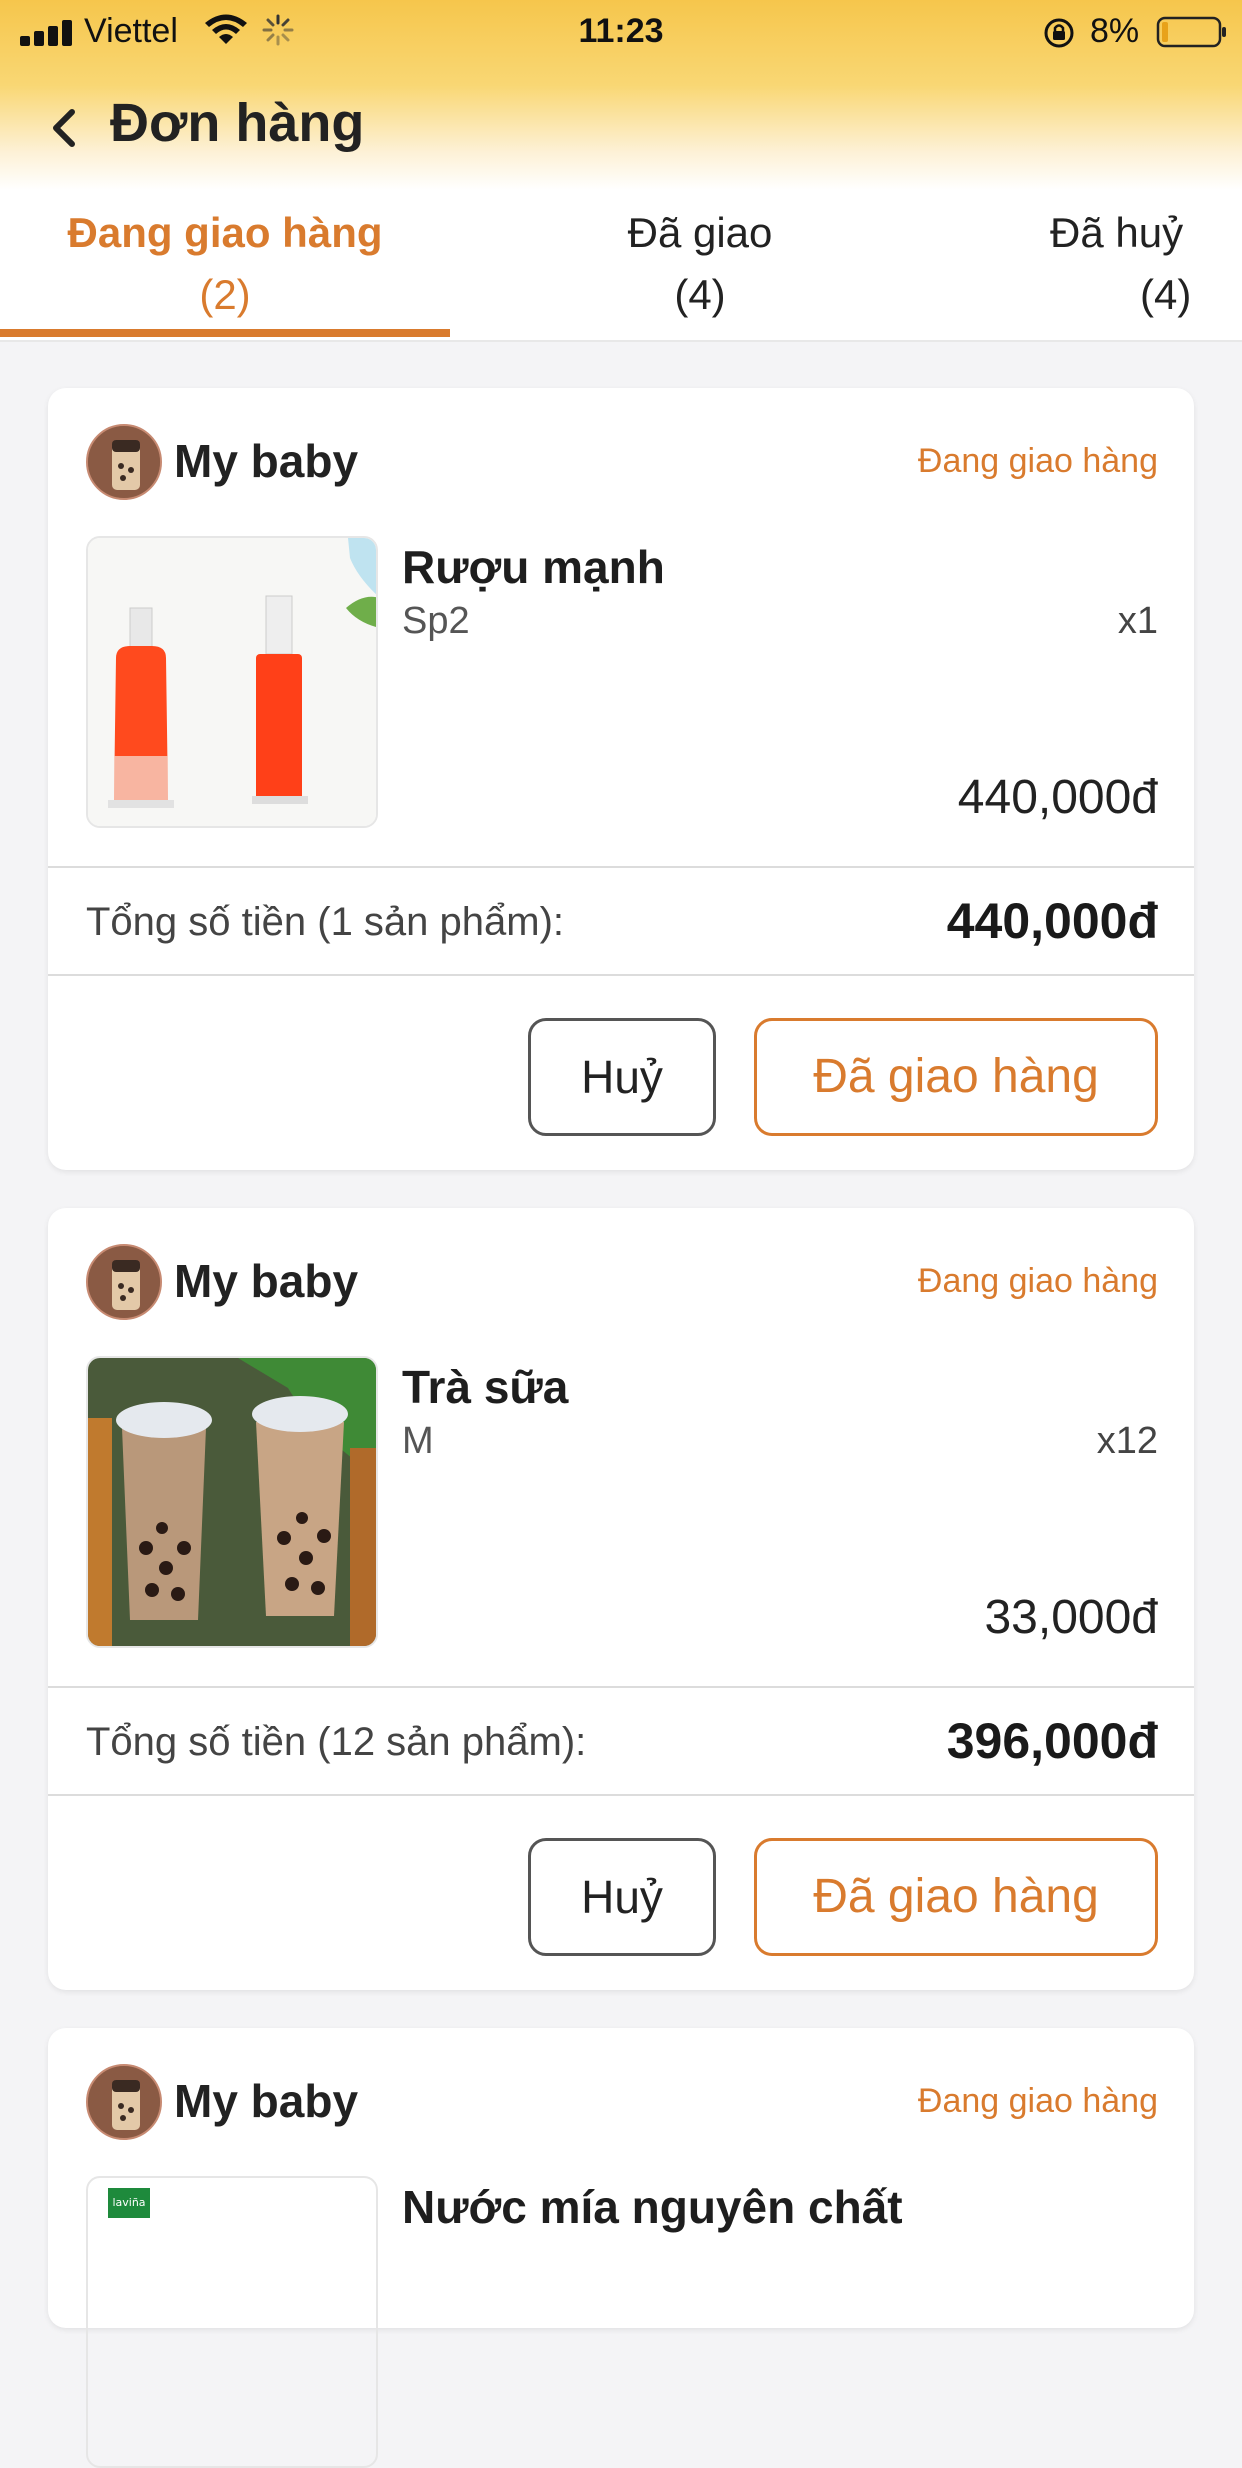 The image size is (1242, 2468). I want to click on total-label: Tổng số tiền (1 sản phẩm):, so click(325, 922).